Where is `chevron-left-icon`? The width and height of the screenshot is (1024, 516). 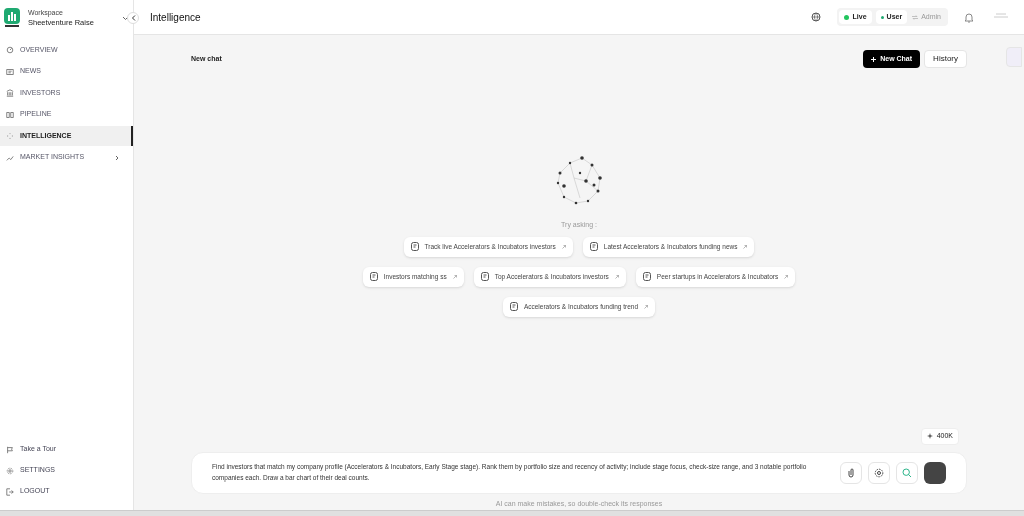
chevron-left-icon is located at coordinates (133, 18).